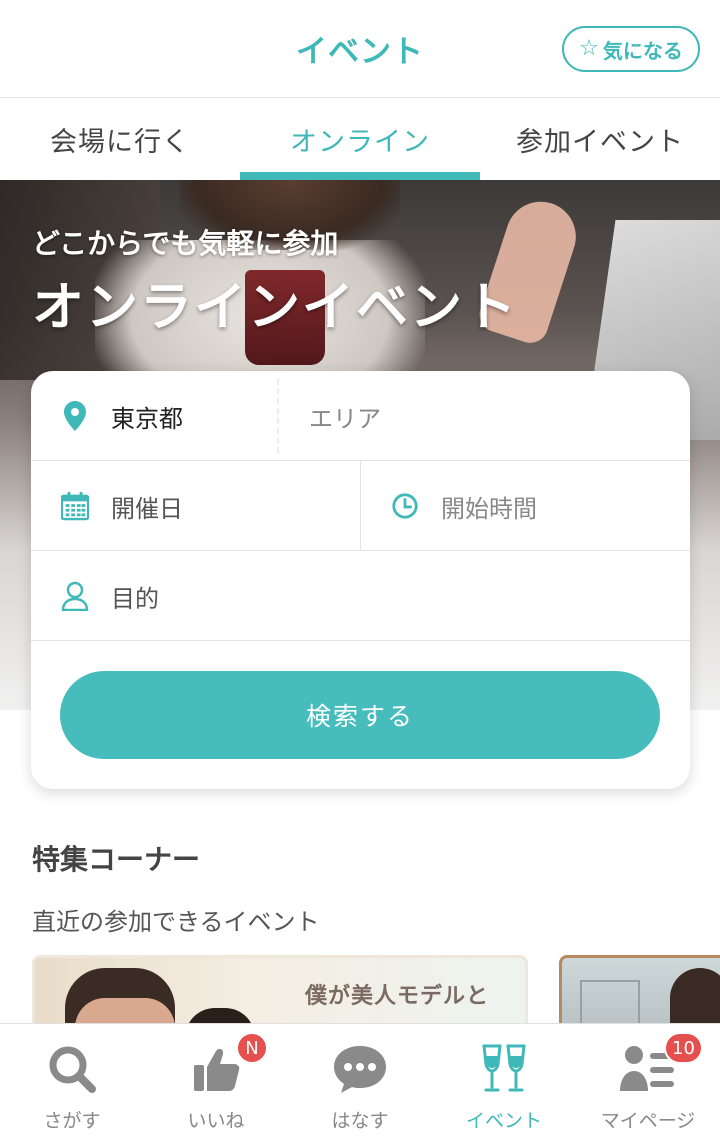  I want to click on purpose-select: 目的, so click(110, 596).